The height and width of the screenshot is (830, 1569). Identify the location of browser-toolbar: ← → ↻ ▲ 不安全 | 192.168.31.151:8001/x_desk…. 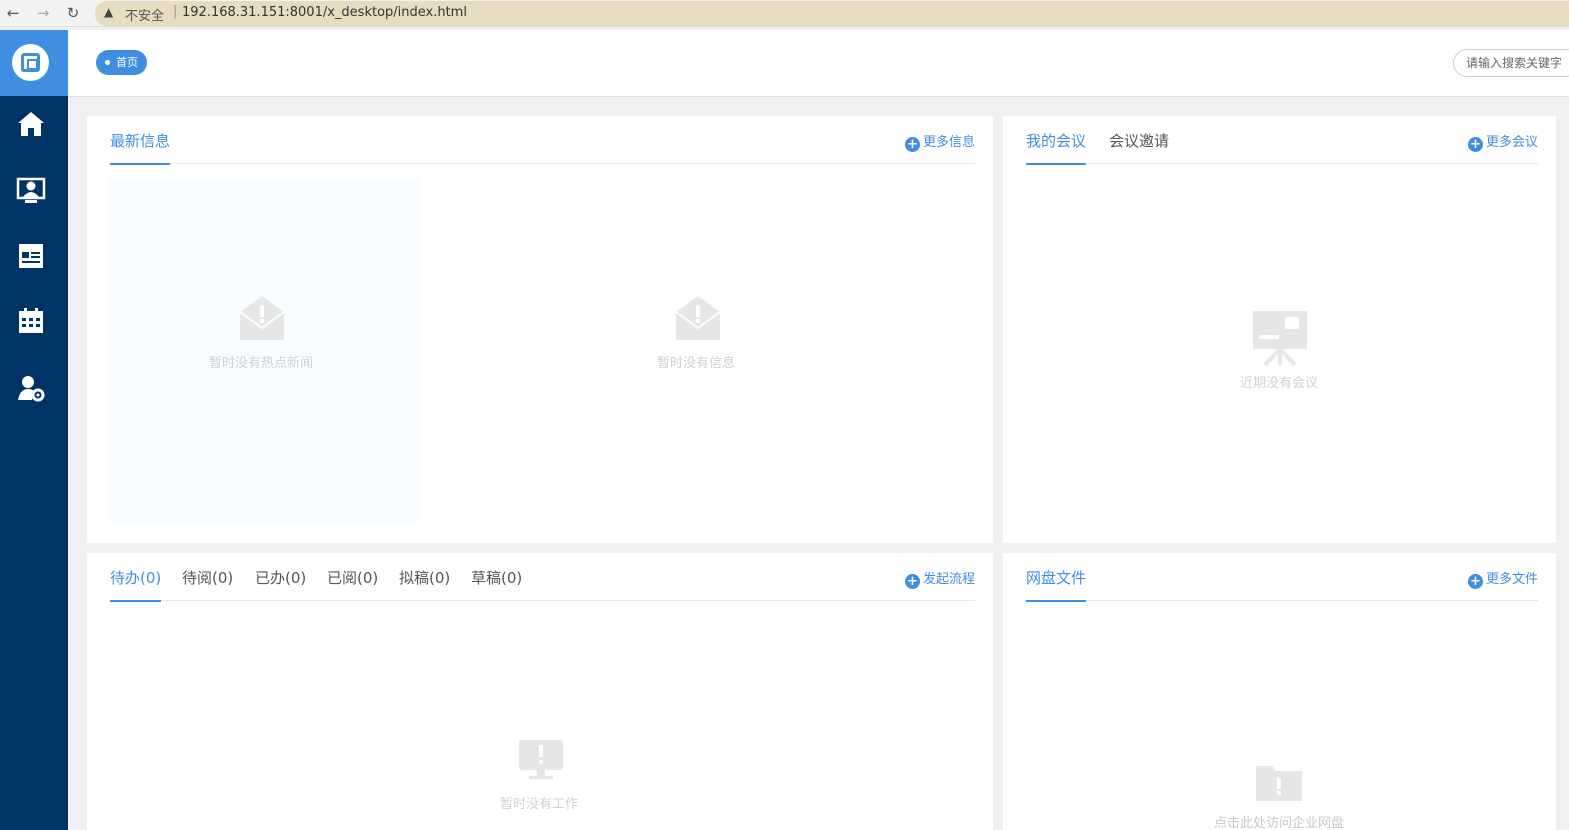
(784, 13).